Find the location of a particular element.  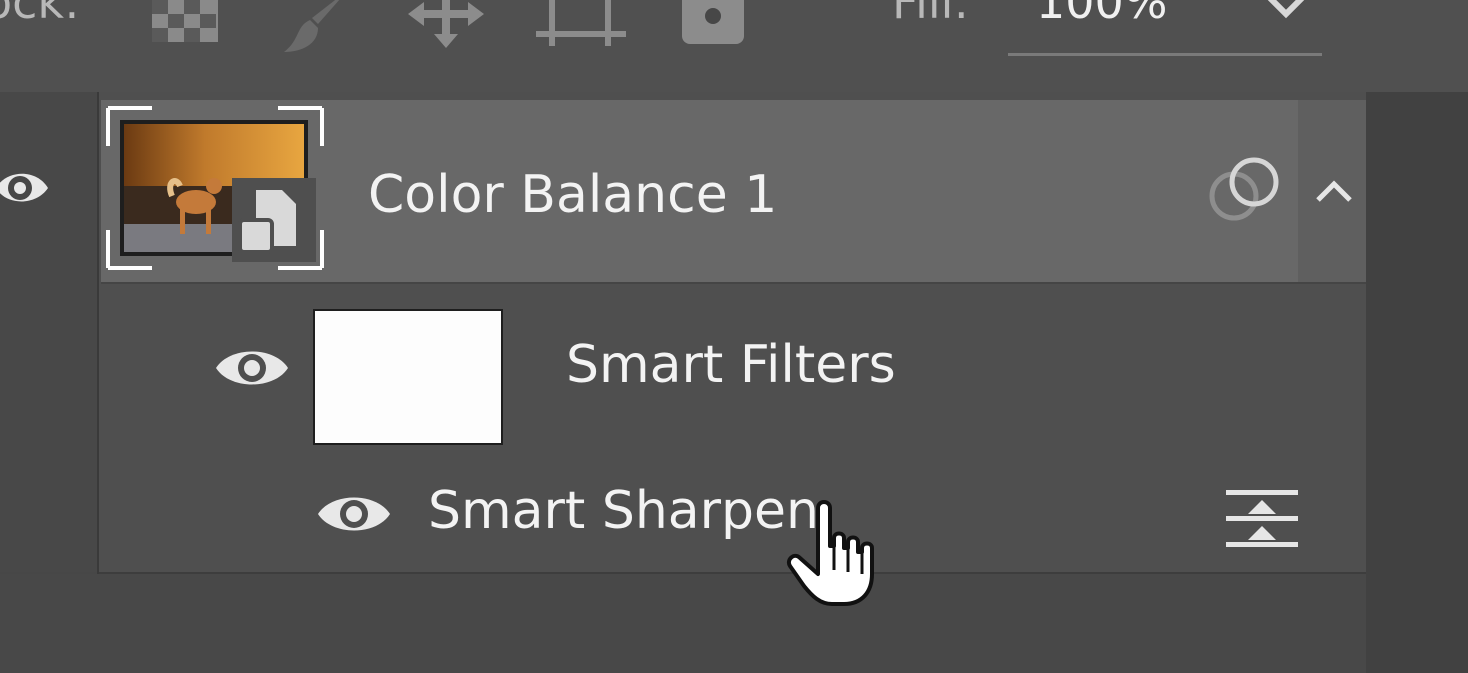

chevron-up-icon is located at coordinates (1334, 190).